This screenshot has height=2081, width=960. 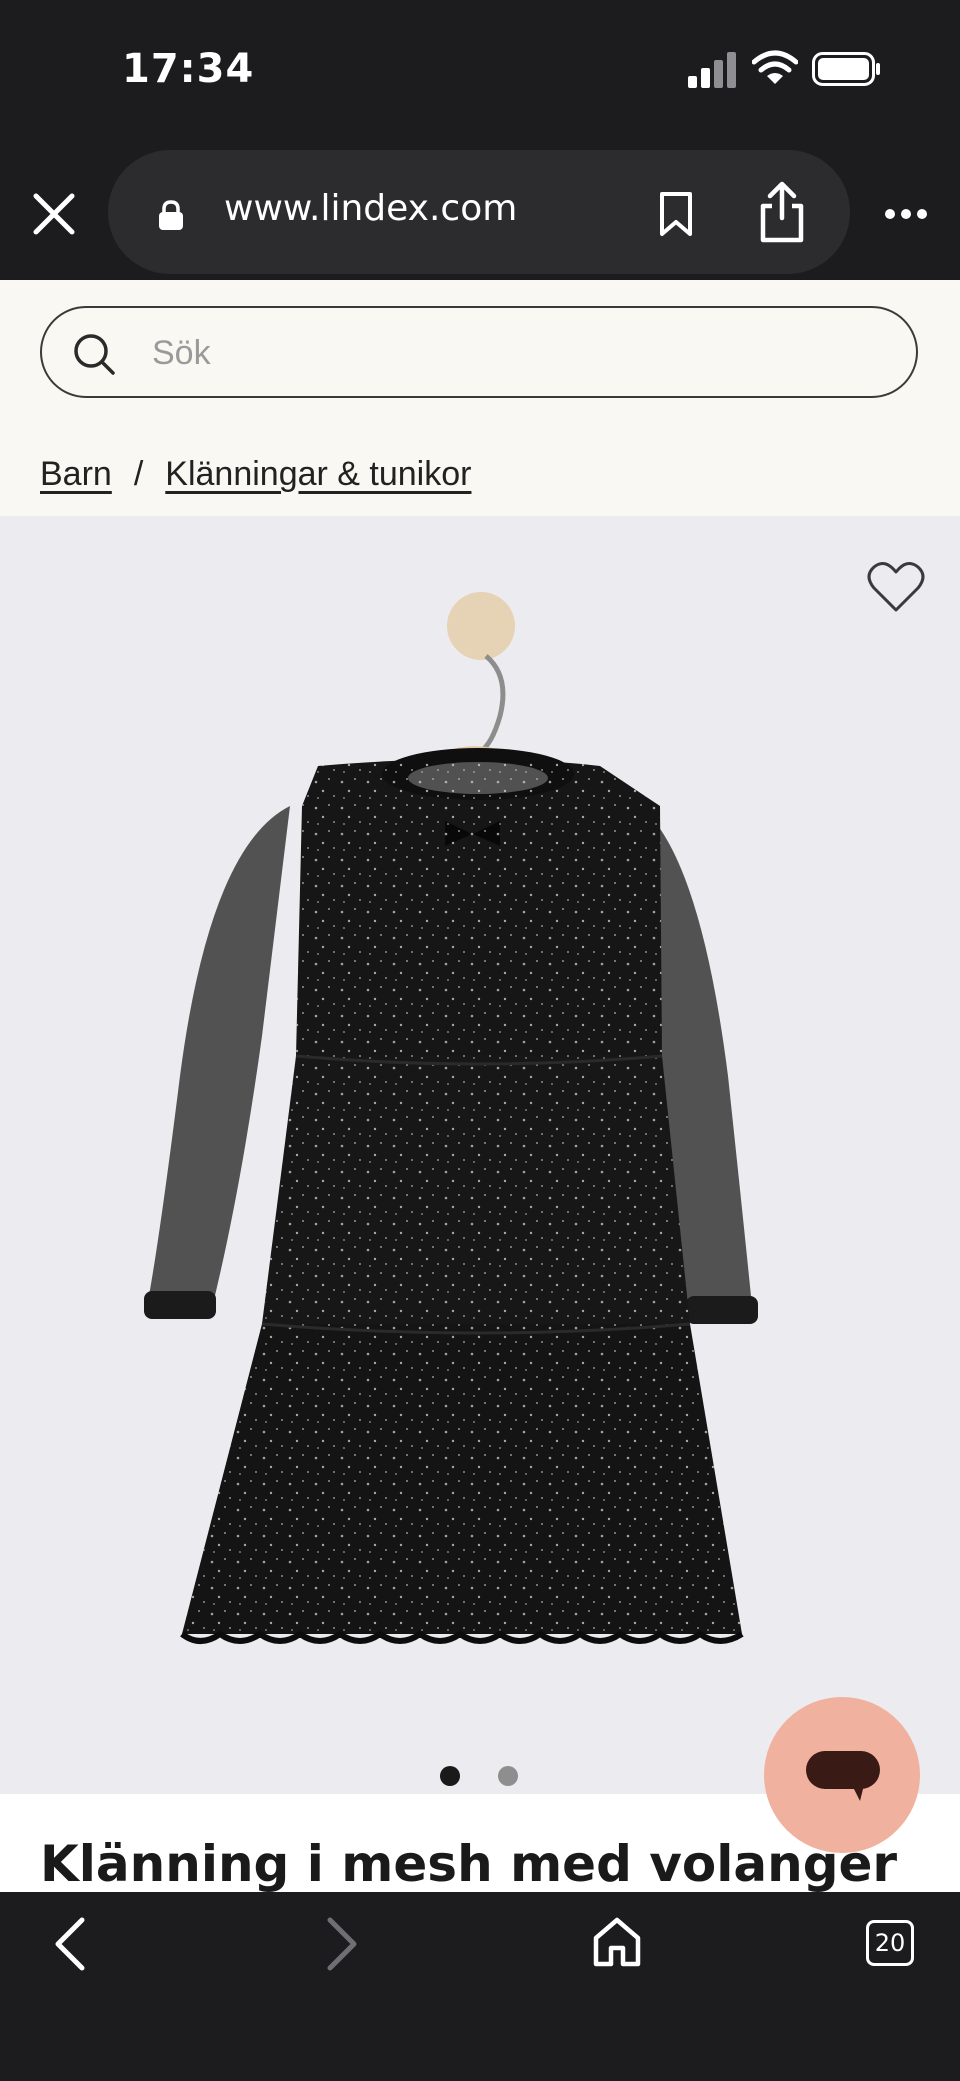 I want to click on wifi-icon, so click(x=775, y=67).